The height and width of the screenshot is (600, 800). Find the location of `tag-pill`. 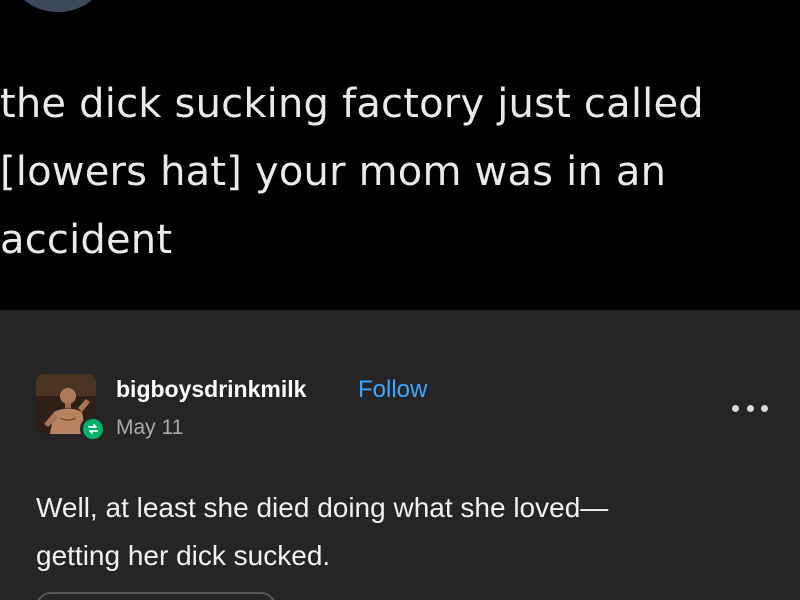

tag-pill is located at coordinates (156, 596).